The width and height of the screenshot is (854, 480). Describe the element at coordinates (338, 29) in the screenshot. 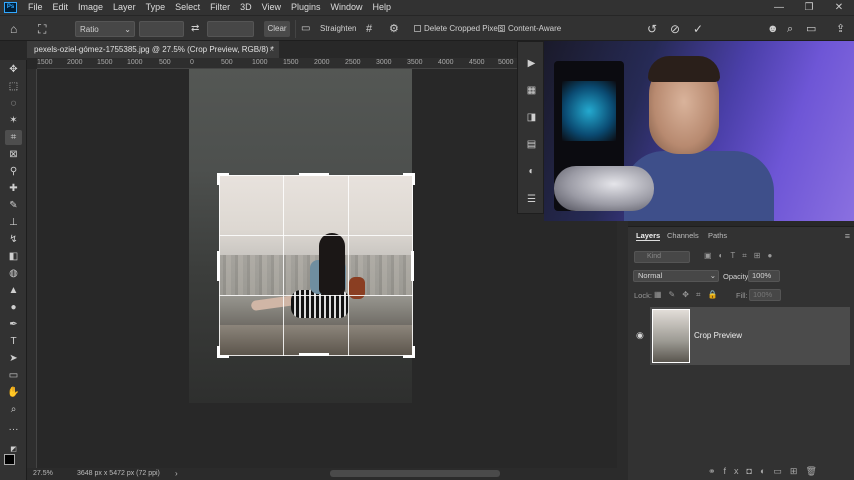

I see `straighten-button: Straighten` at that location.